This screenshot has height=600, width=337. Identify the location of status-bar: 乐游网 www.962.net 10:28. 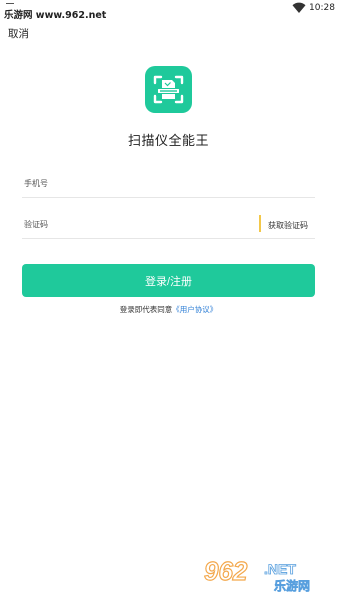
(168, 10).